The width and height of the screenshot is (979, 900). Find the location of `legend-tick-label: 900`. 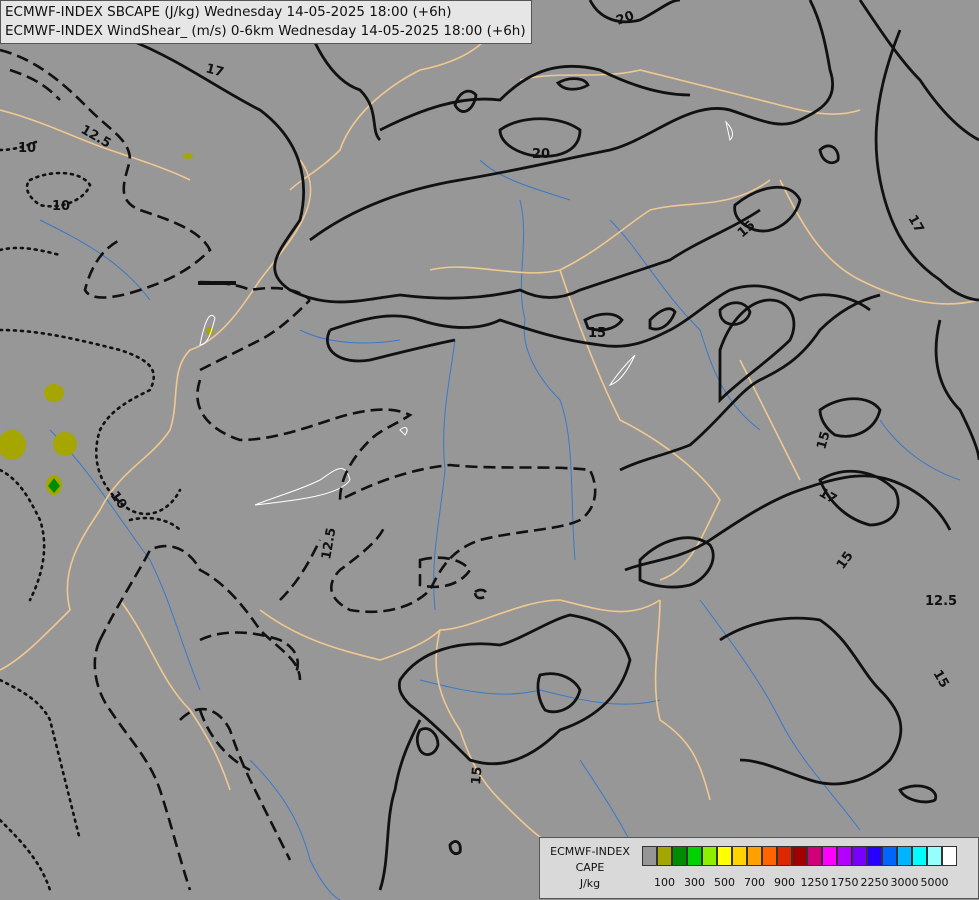

legend-tick-label: 900 is located at coordinates (784, 882).